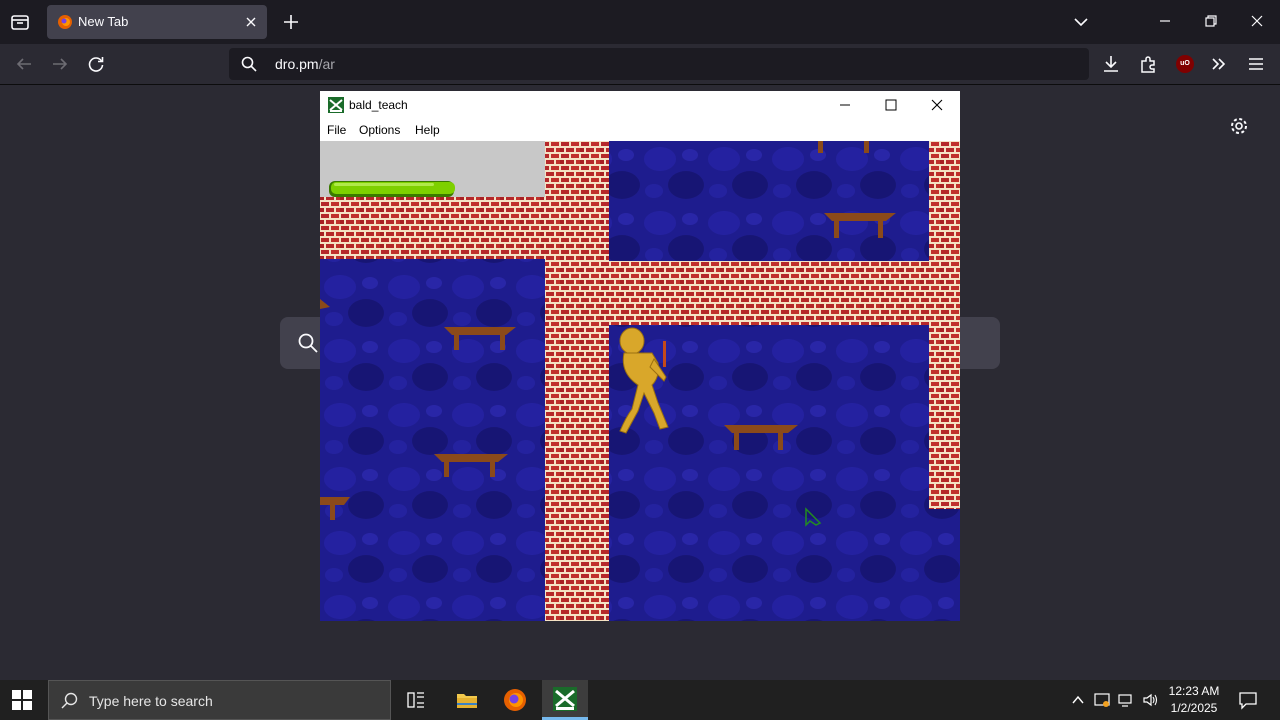  Describe the element at coordinates (467, 700) in the screenshot. I see `file-explorer-icon` at that location.